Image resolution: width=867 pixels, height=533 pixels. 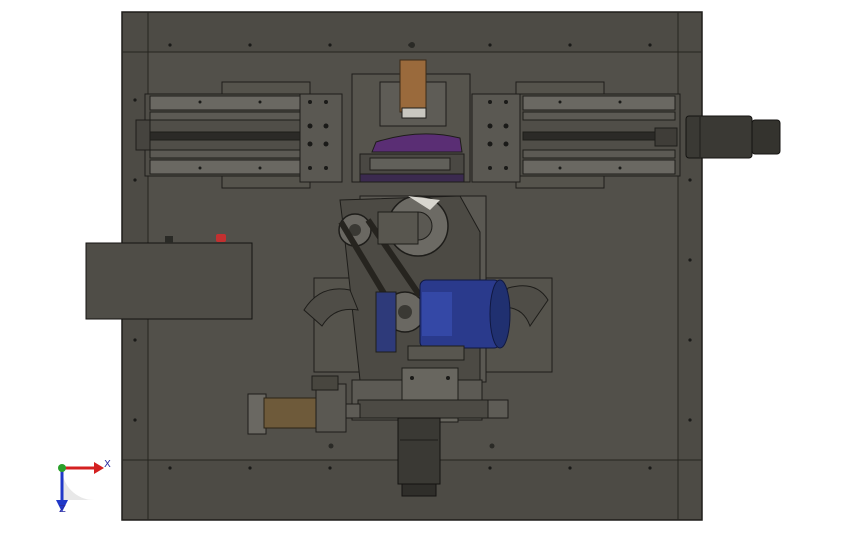 I want to click on x-axis-arrow, so click(x=99, y=468).